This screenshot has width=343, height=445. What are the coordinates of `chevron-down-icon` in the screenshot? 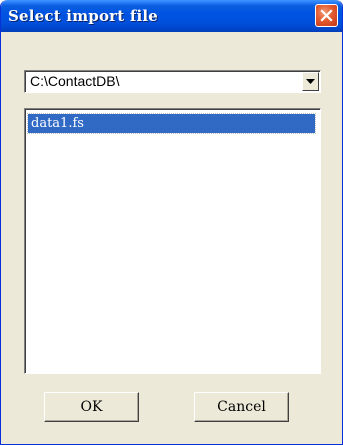 It's located at (310, 81).